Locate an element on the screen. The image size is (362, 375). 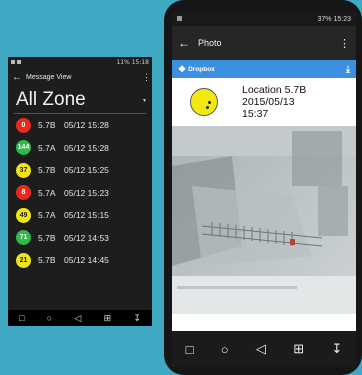
count-badge: 71 is located at coordinates (23, 238).